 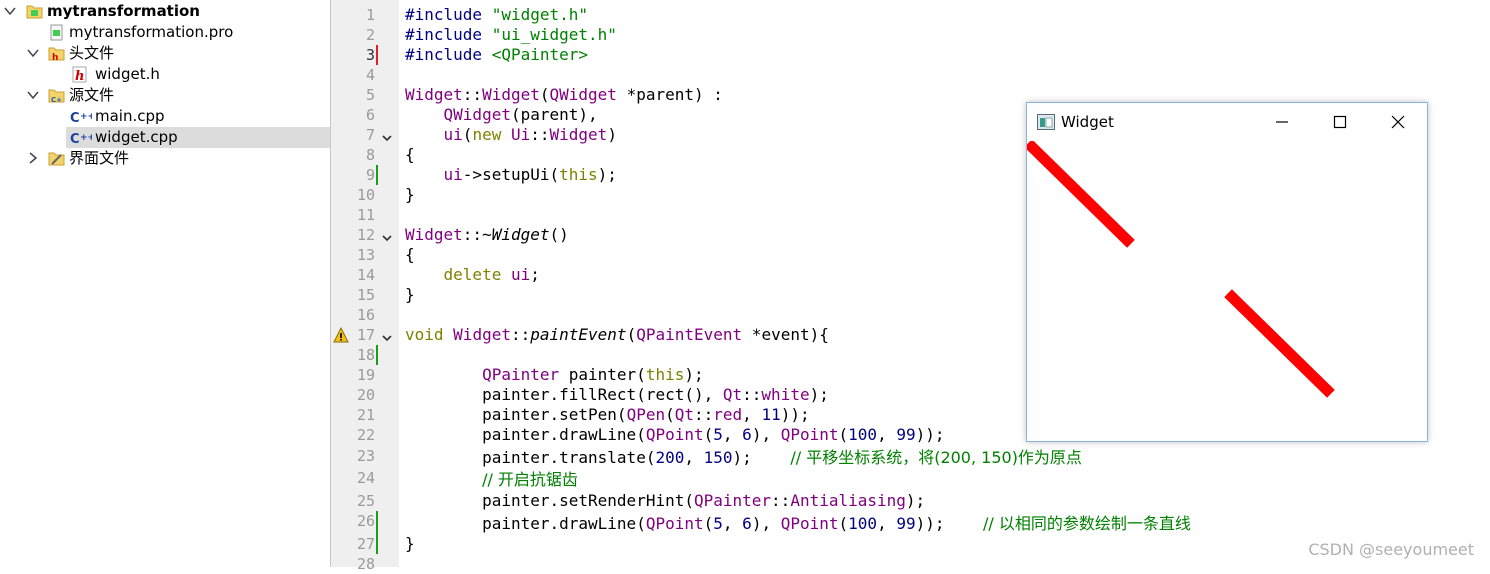 What do you see at coordinates (165, 53) in the screenshot?
I see `tree-item-headers: h 头文件` at bounding box center [165, 53].